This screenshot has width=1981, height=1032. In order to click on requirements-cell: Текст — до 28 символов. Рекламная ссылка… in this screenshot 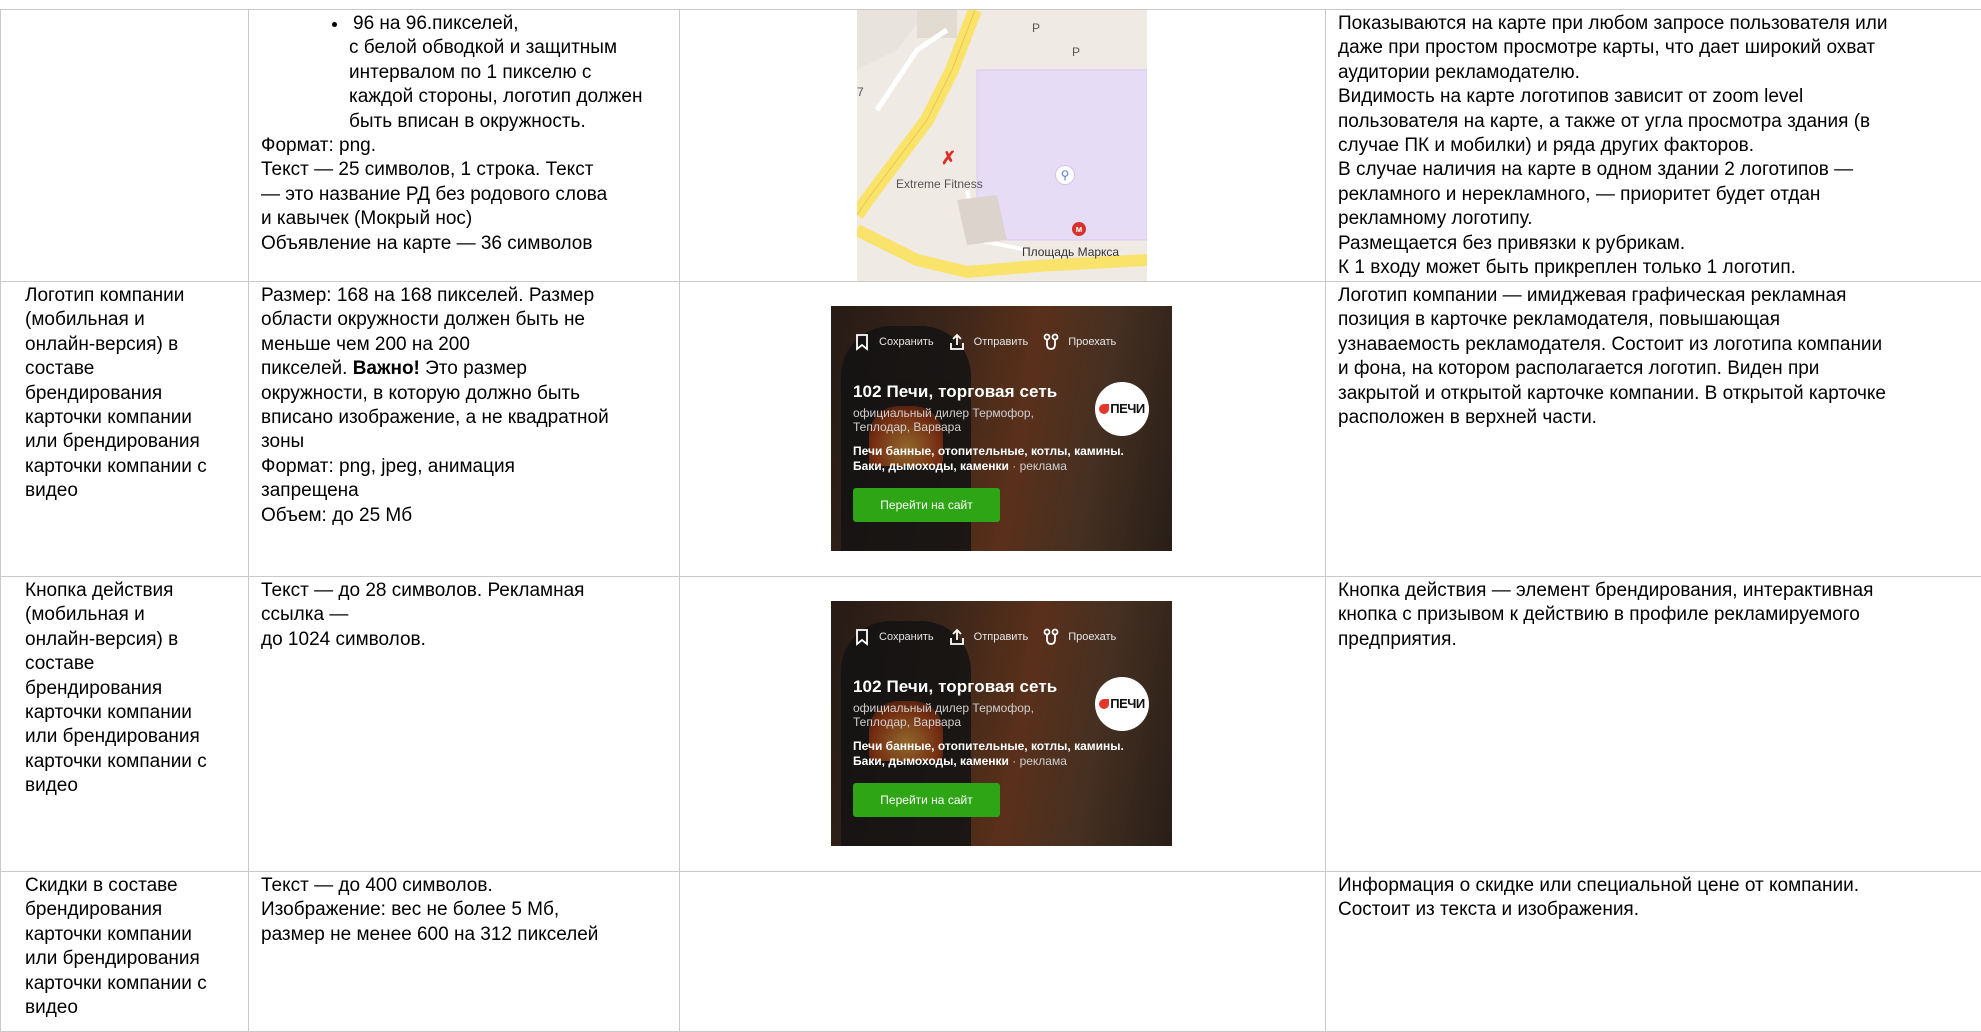, I will do `click(464, 724)`.